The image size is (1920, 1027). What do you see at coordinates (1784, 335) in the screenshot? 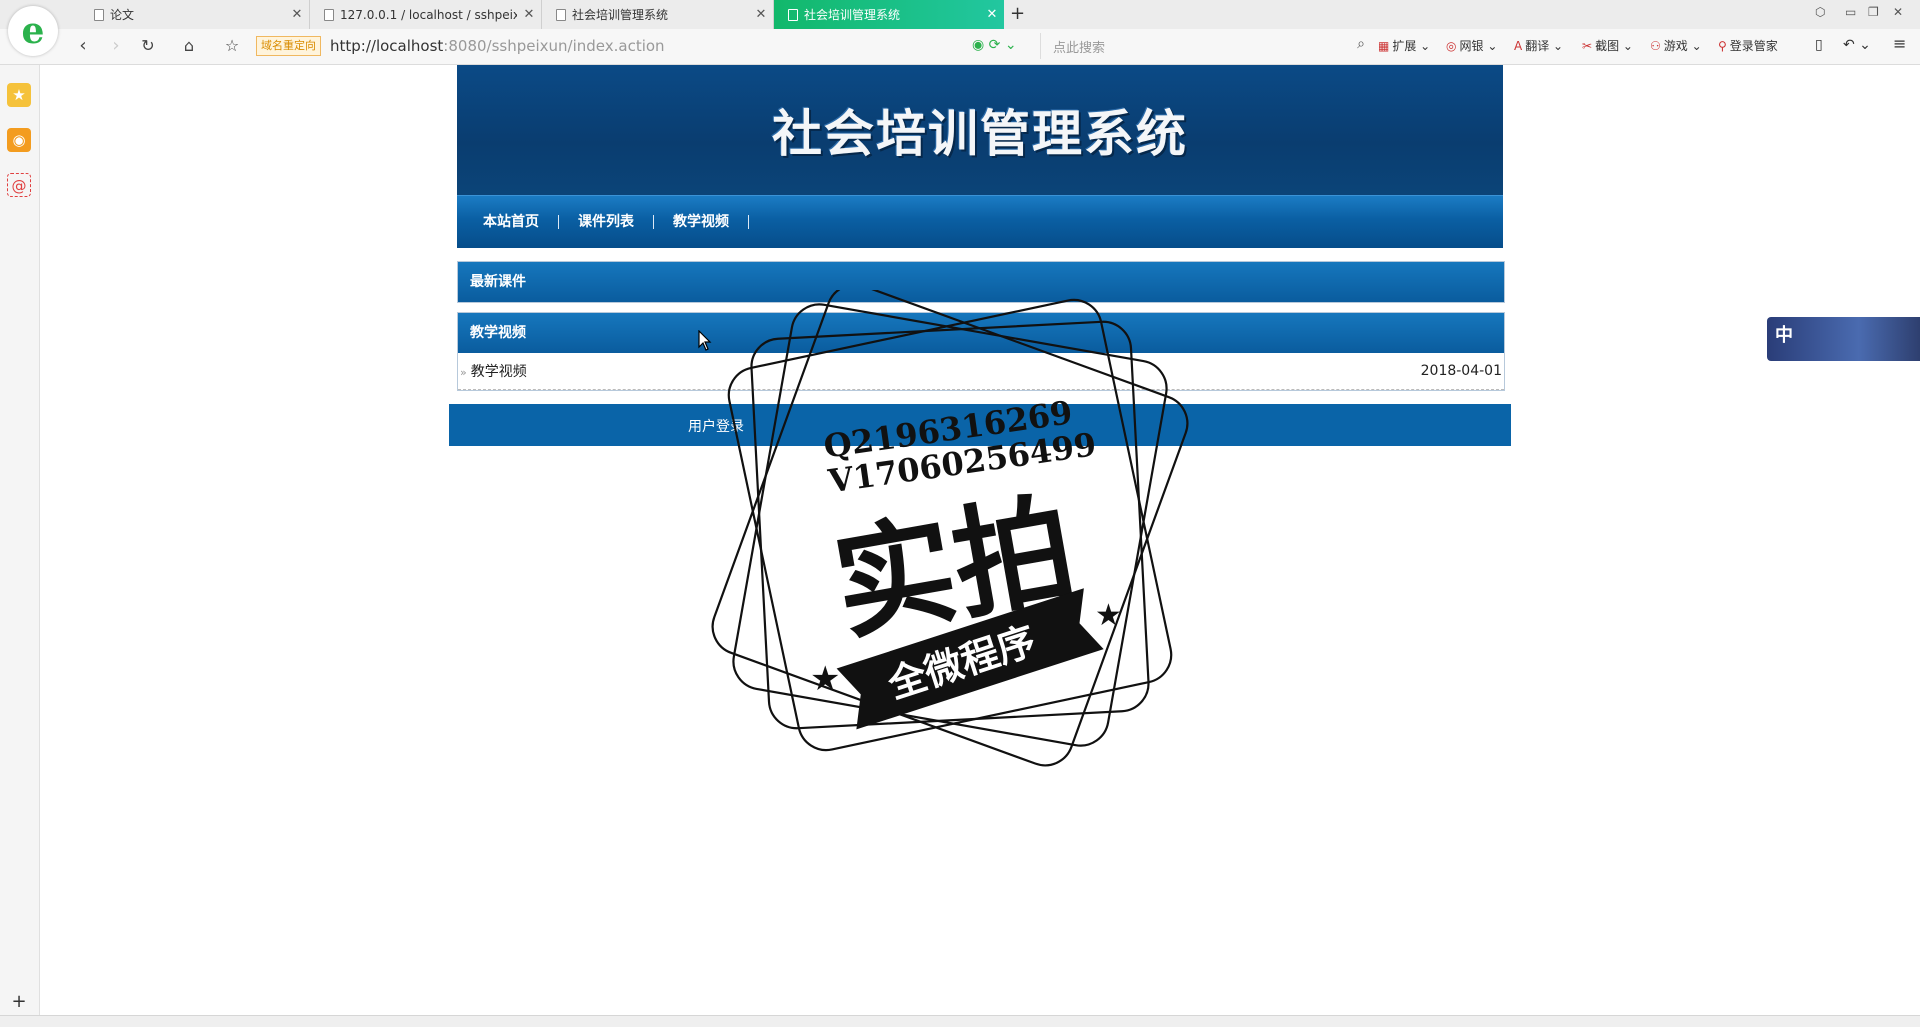
I see `ime-label: 中` at bounding box center [1784, 335].